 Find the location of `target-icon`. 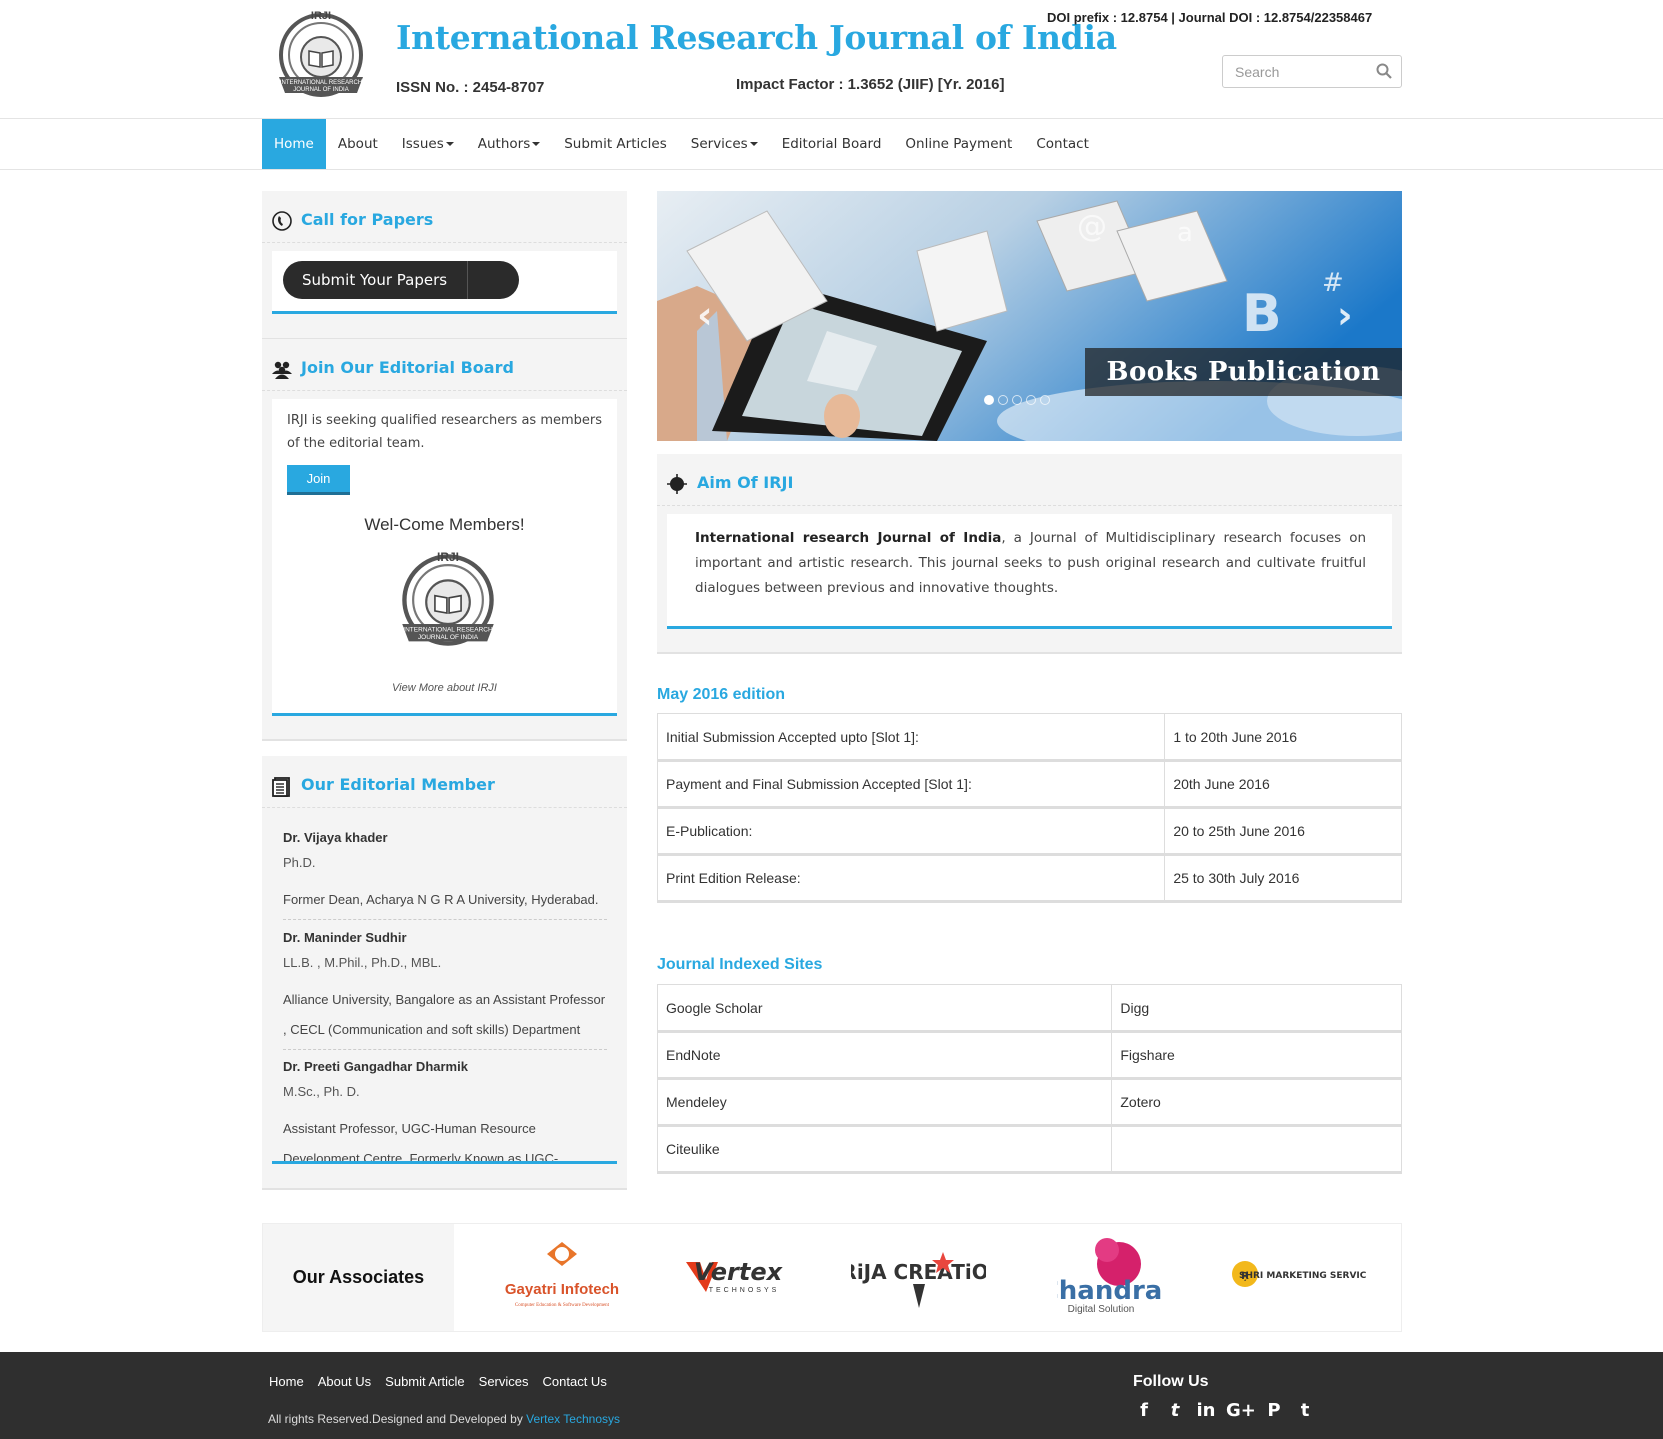

target-icon is located at coordinates (677, 484).